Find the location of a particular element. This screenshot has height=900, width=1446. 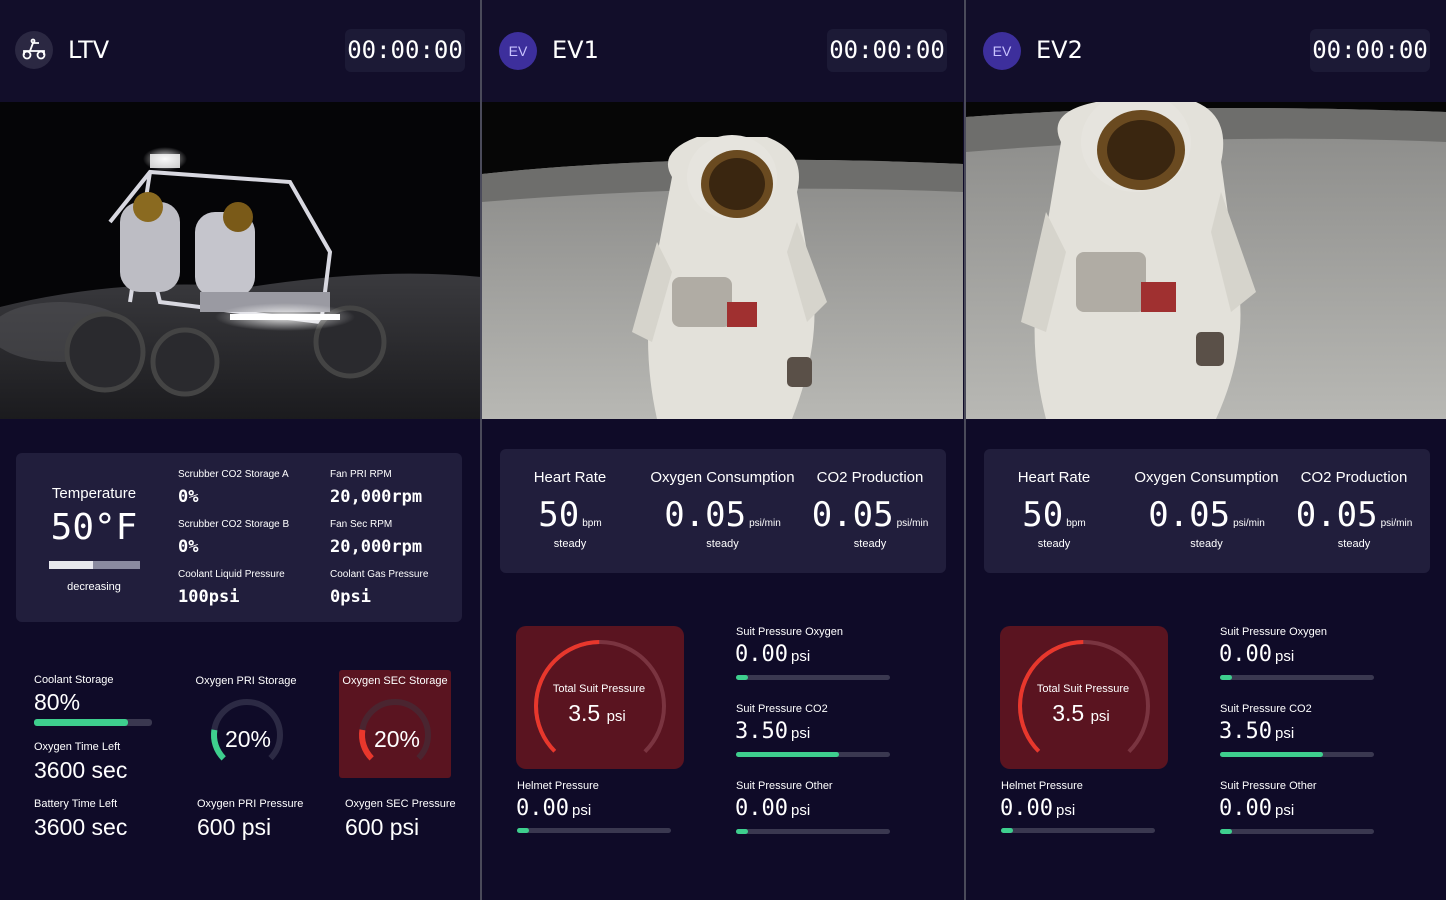

metric-value: 100psi is located at coordinates (209, 597).